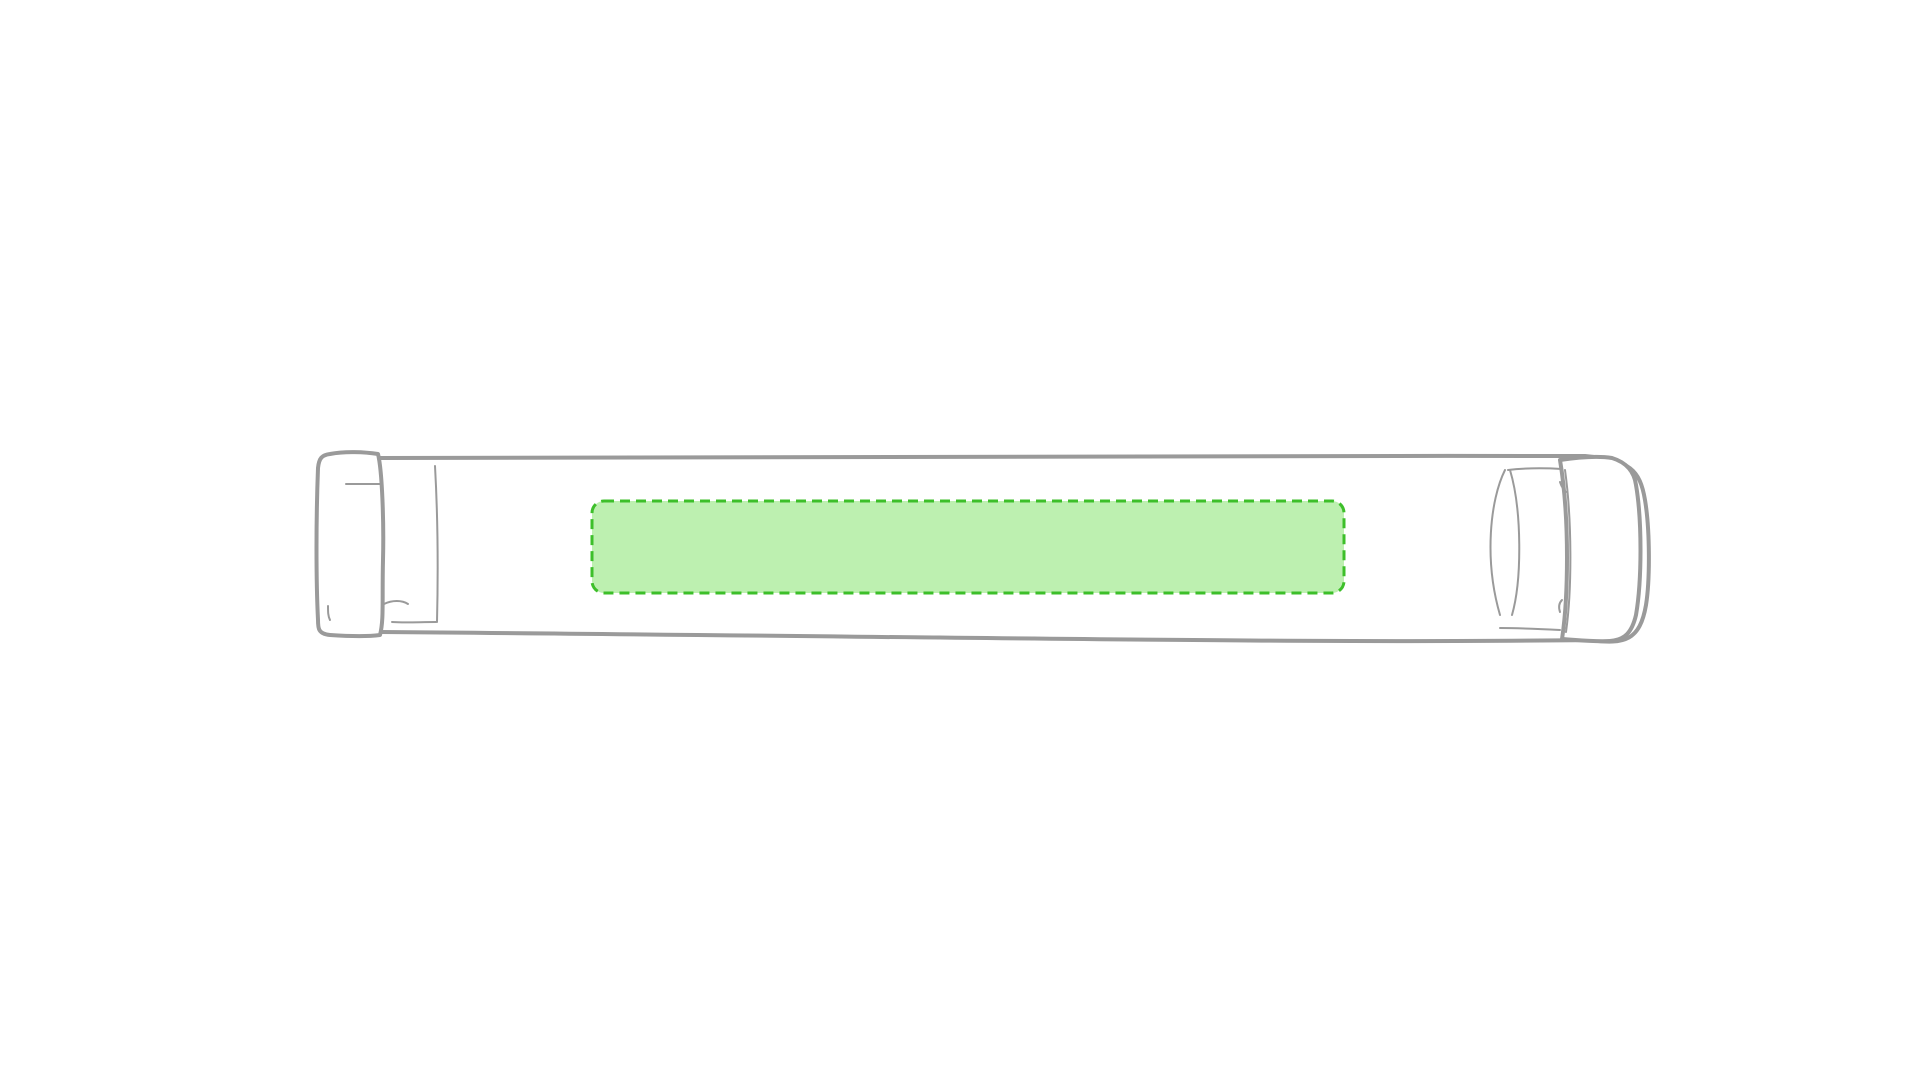 This screenshot has height=1080, width=1920. Describe the element at coordinates (968, 547) in the screenshot. I see `print-area` at that location.